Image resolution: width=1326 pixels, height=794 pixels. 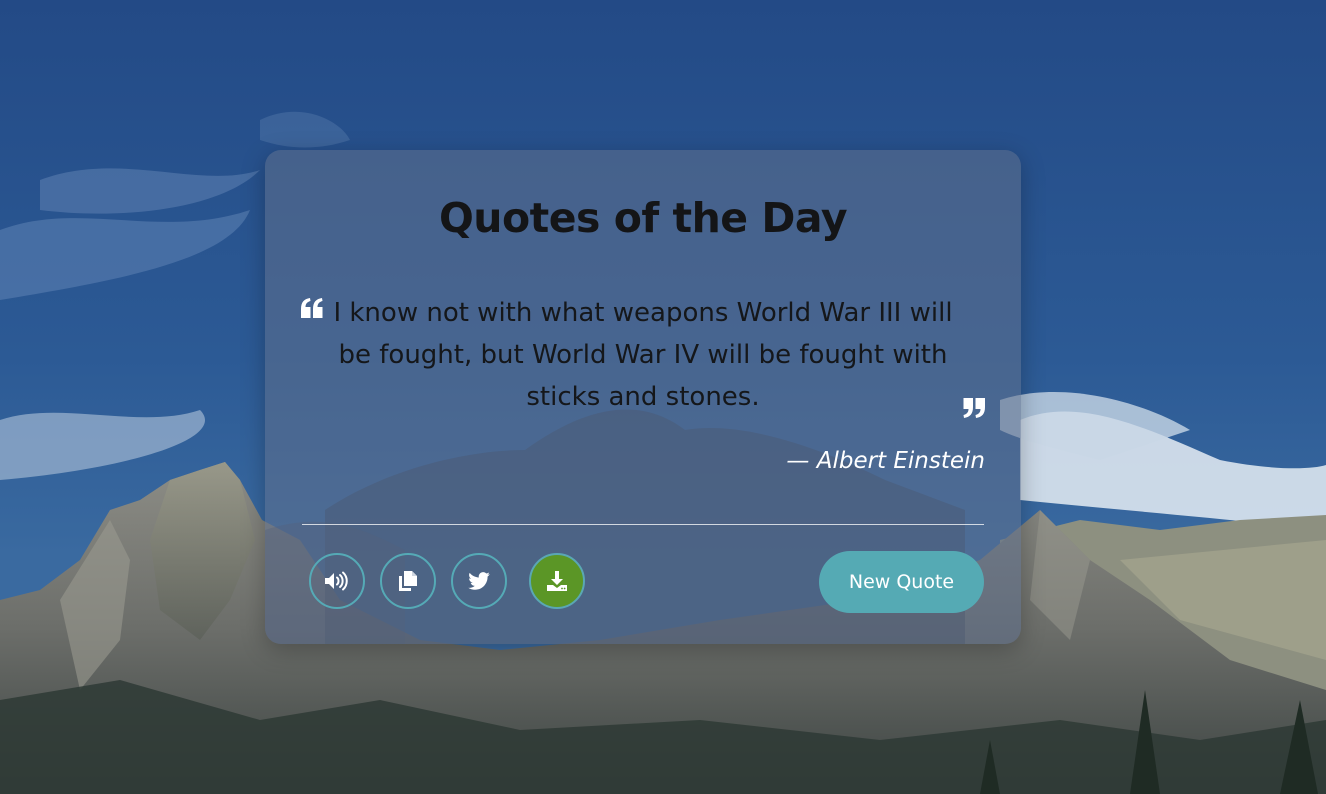 I want to click on volume-icon, so click(x=336, y=581).